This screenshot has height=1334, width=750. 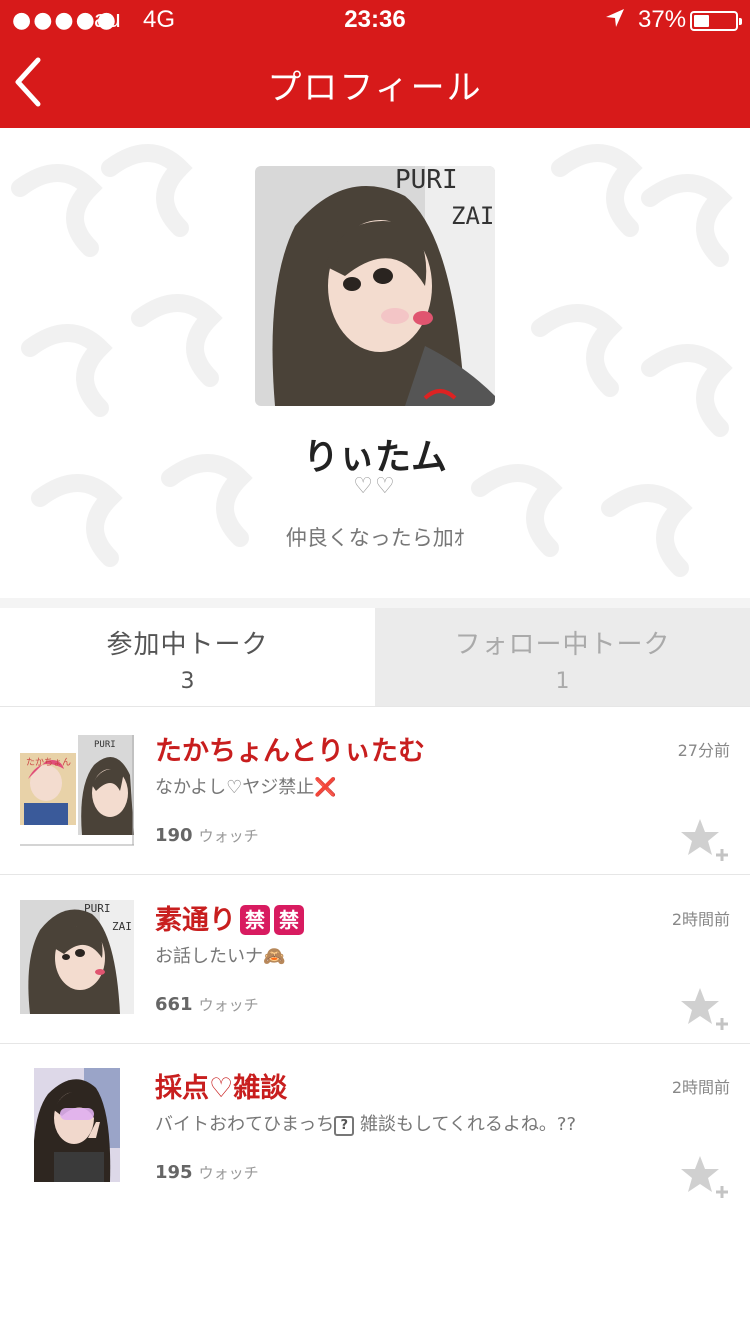 What do you see at coordinates (375, 486) in the screenshot?
I see `profile-hearts: ♡♡` at bounding box center [375, 486].